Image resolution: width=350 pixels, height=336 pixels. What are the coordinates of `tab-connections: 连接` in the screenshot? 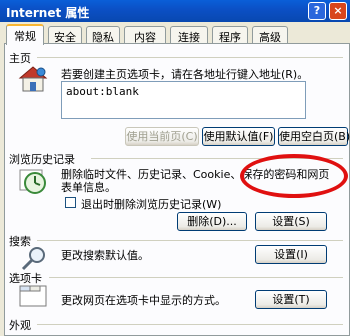 It's located at (189, 35).